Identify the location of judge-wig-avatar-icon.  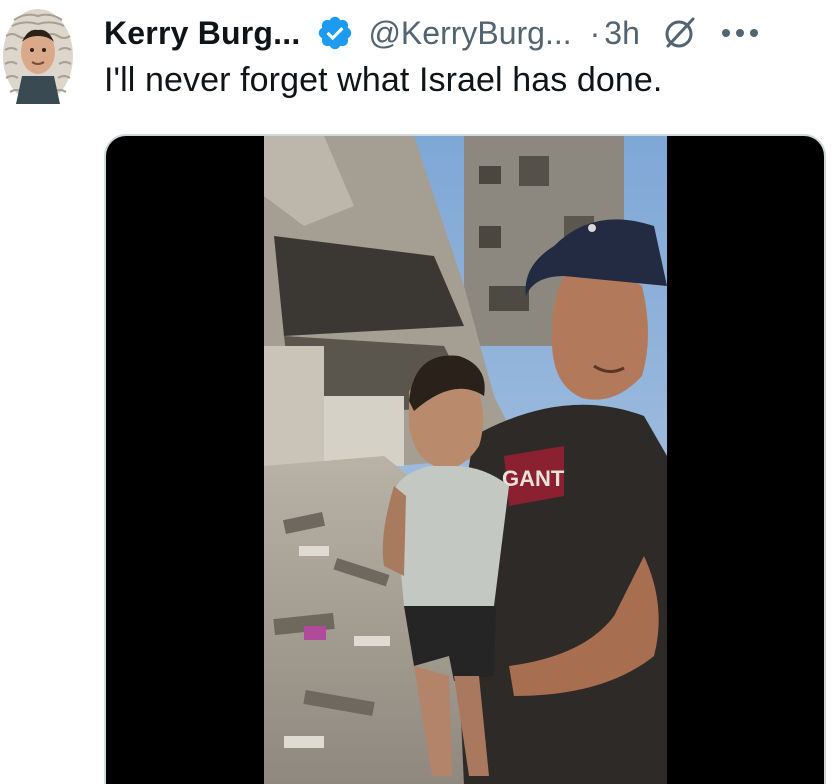
(38, 56).